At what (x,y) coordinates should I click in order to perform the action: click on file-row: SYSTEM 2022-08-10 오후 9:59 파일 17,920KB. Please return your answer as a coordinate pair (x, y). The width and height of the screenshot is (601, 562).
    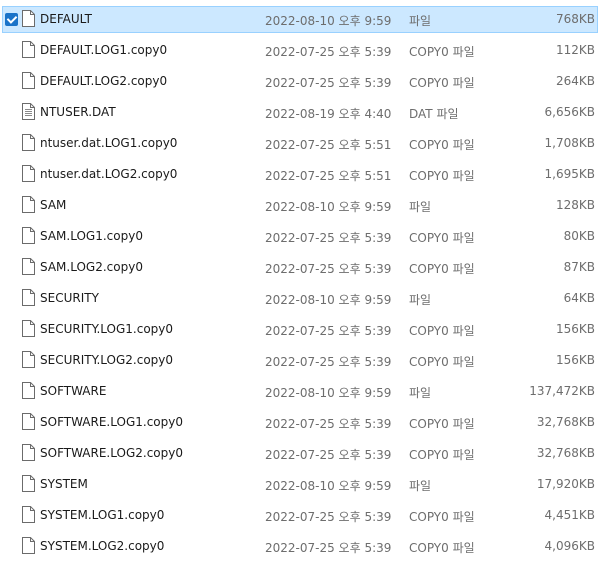
    Looking at the image, I should click on (300, 484).